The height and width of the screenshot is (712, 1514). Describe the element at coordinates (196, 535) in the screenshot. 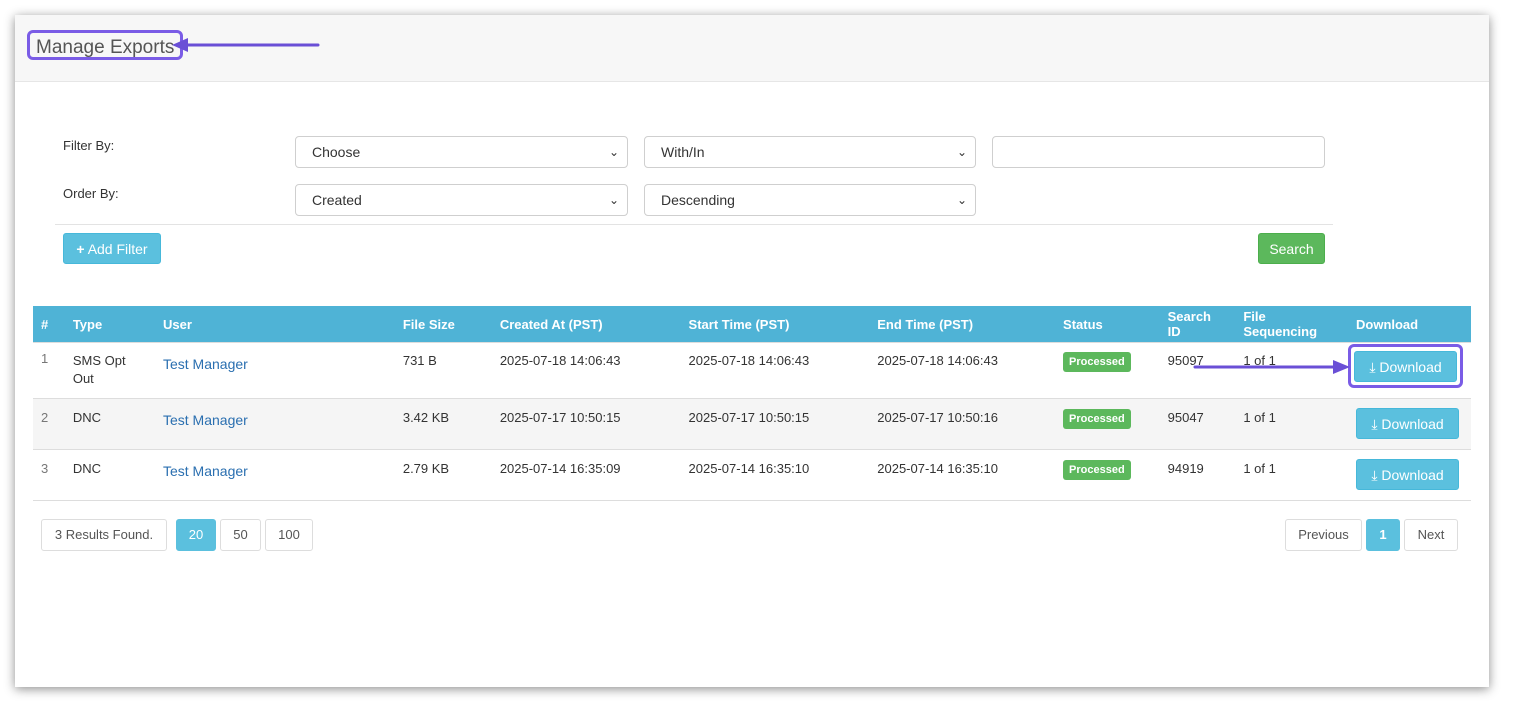

I see `page-size-20: 20` at that location.